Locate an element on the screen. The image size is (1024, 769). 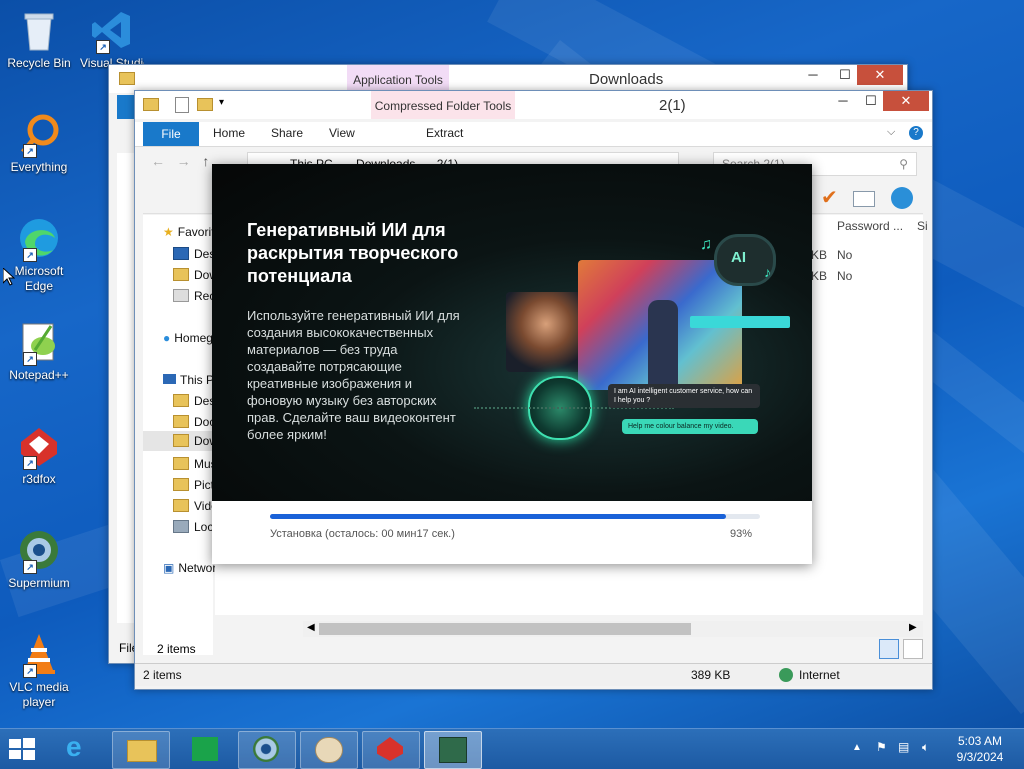
title-bar: Application Tools Downloads ─ ☐ ✕ is located at coordinates (508, 79).